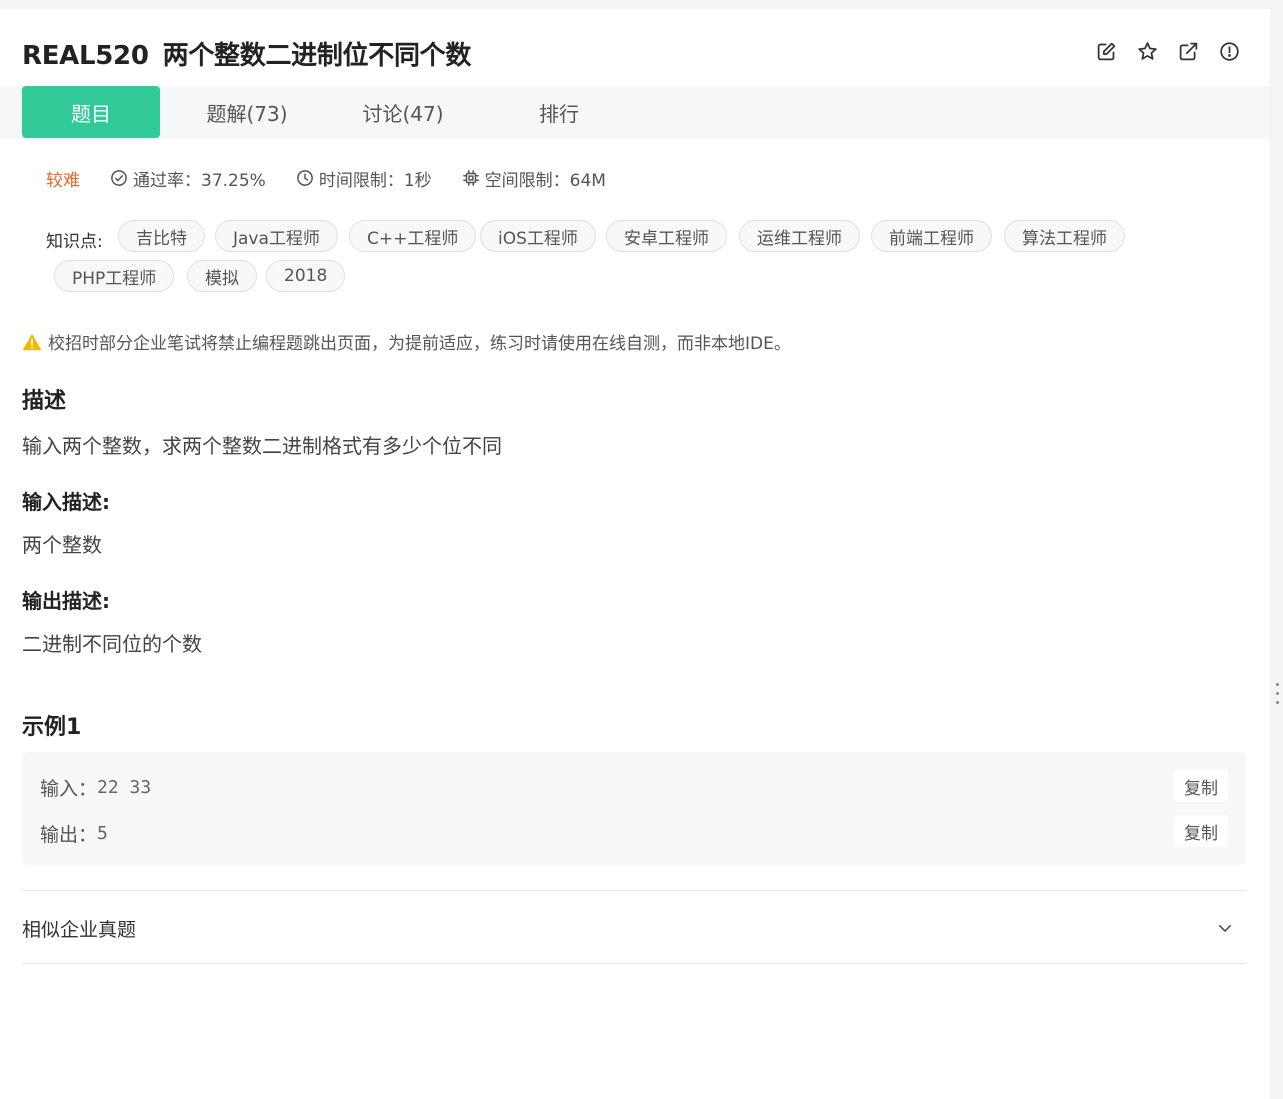 Image resolution: width=1283 pixels, height=1099 pixels. Describe the element at coordinates (413, 236) in the screenshot. I see `tag-item: C++工程师` at that location.